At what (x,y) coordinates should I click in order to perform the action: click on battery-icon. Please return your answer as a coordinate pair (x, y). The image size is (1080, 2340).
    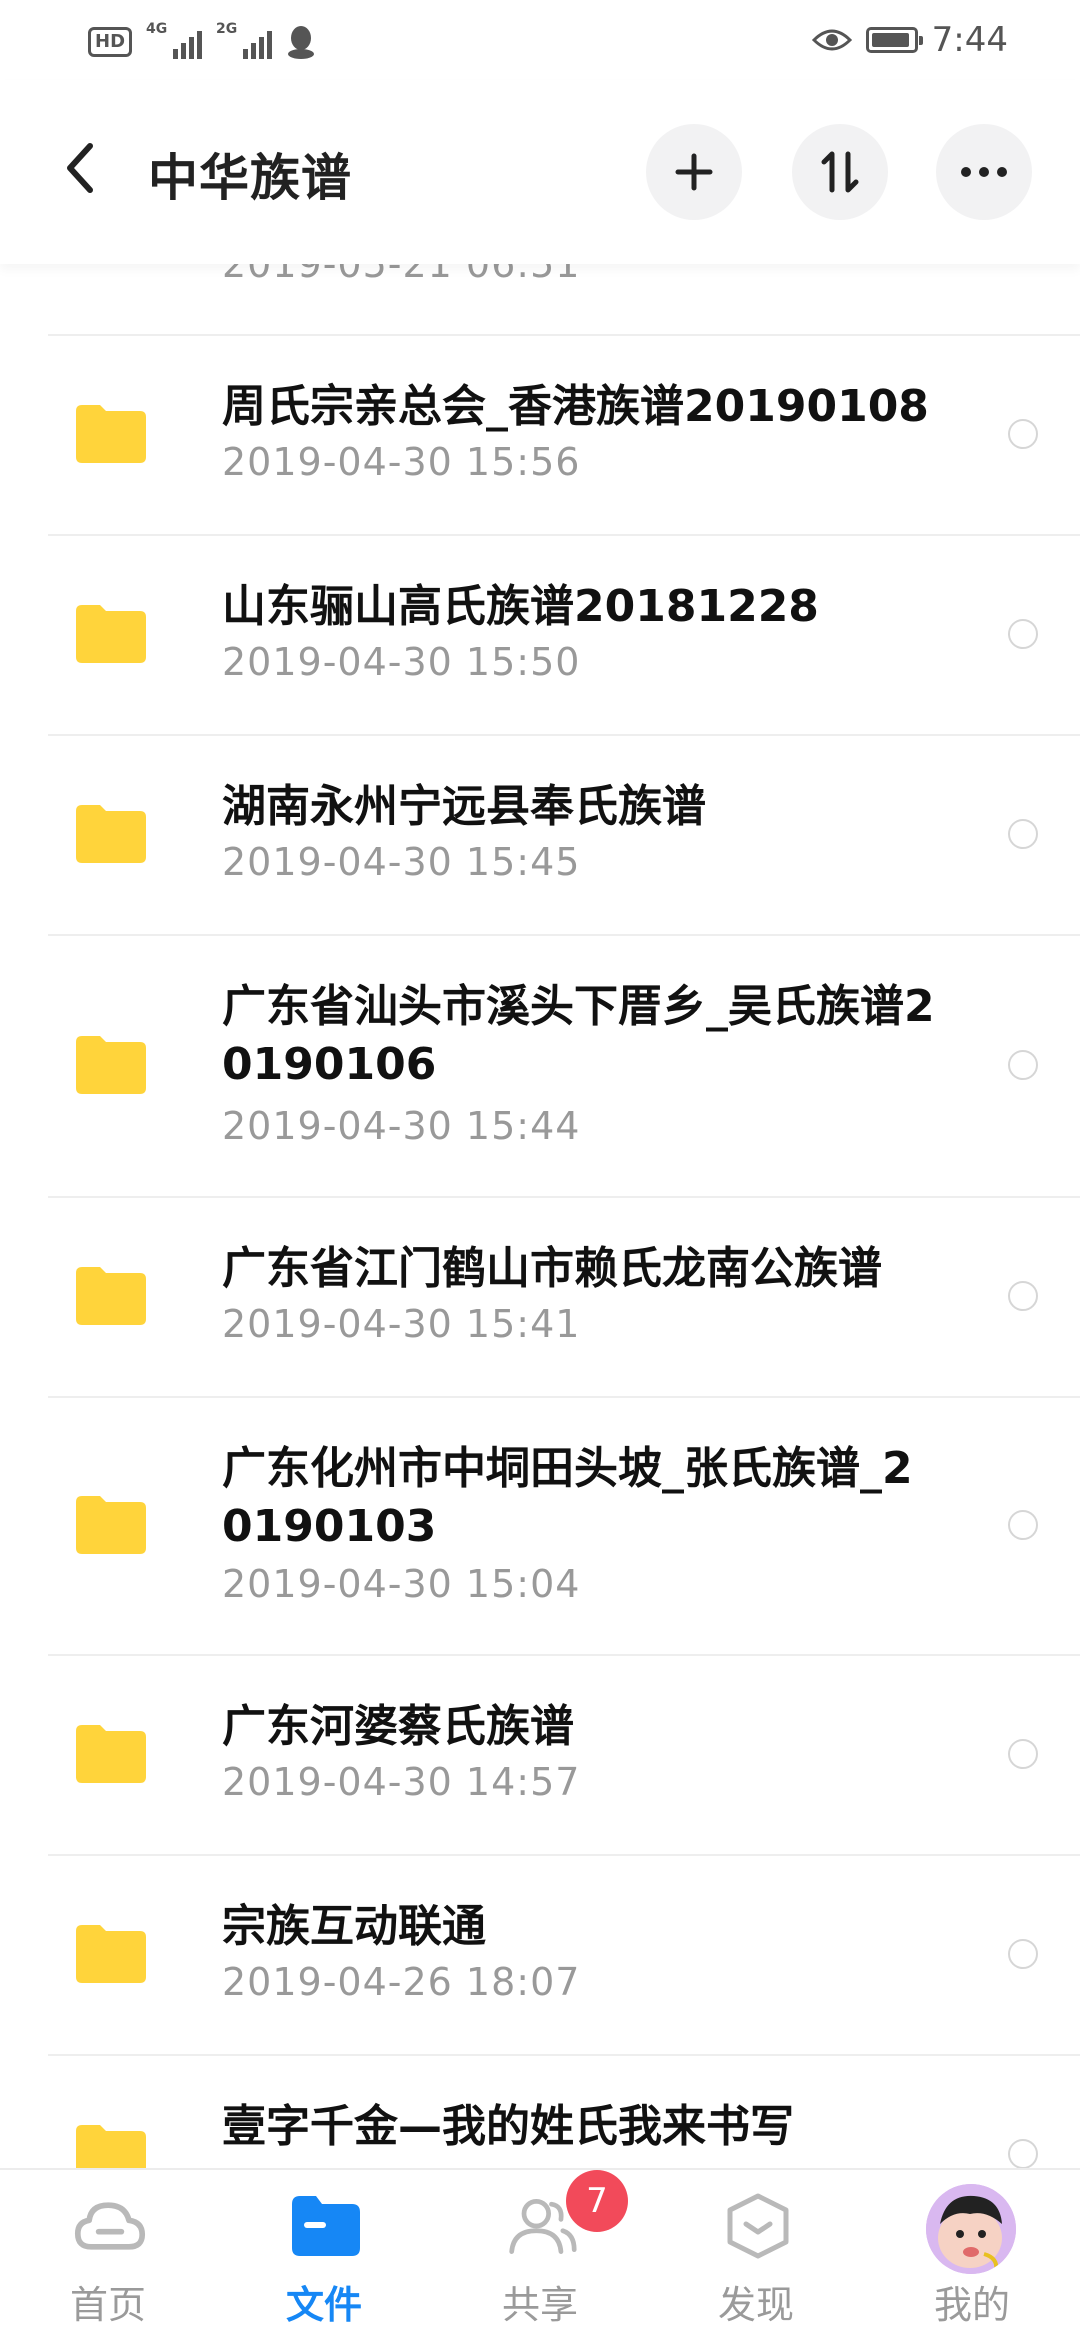
    Looking at the image, I should click on (894, 40).